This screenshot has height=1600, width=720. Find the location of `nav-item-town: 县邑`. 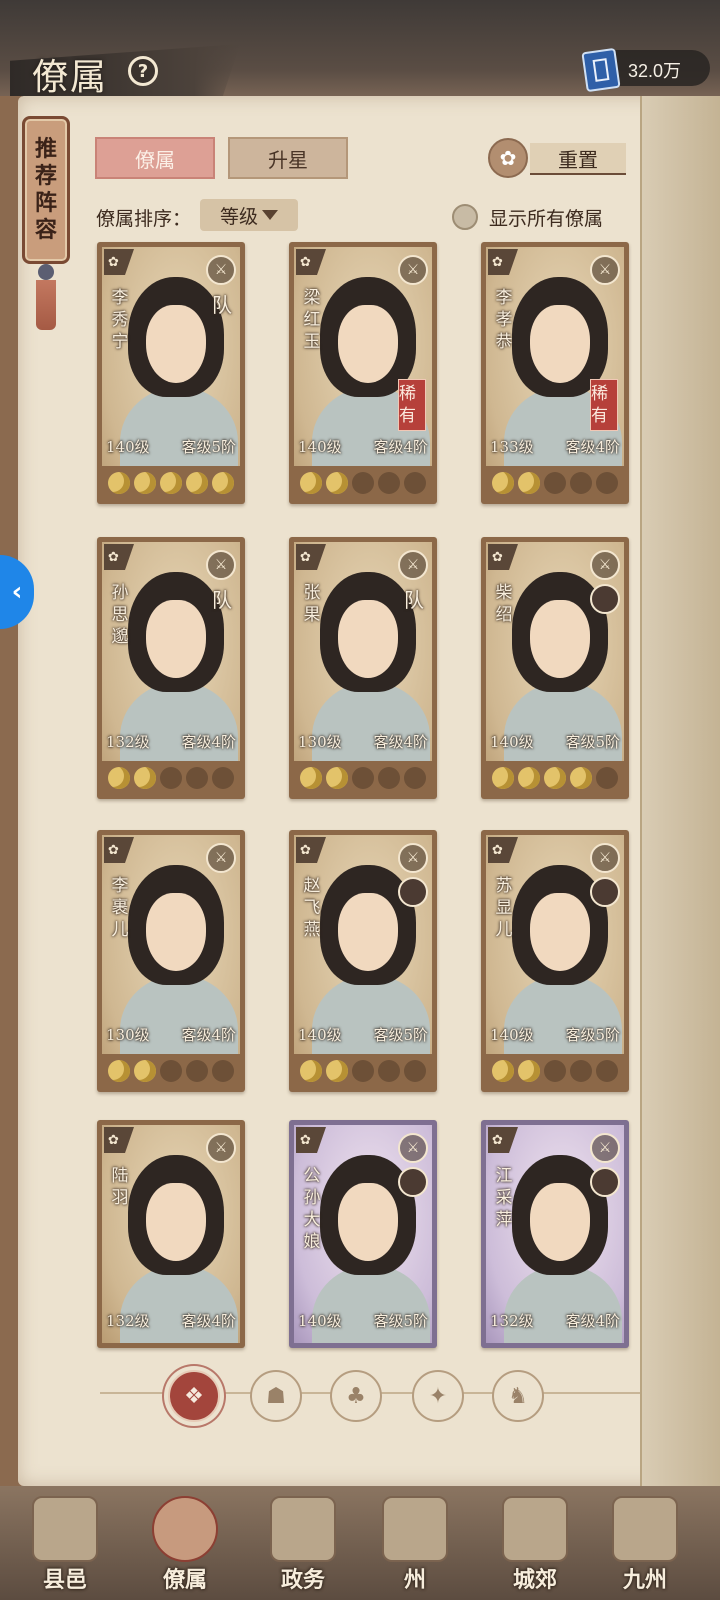

nav-item-town: 县邑 is located at coordinates (65, 1546).